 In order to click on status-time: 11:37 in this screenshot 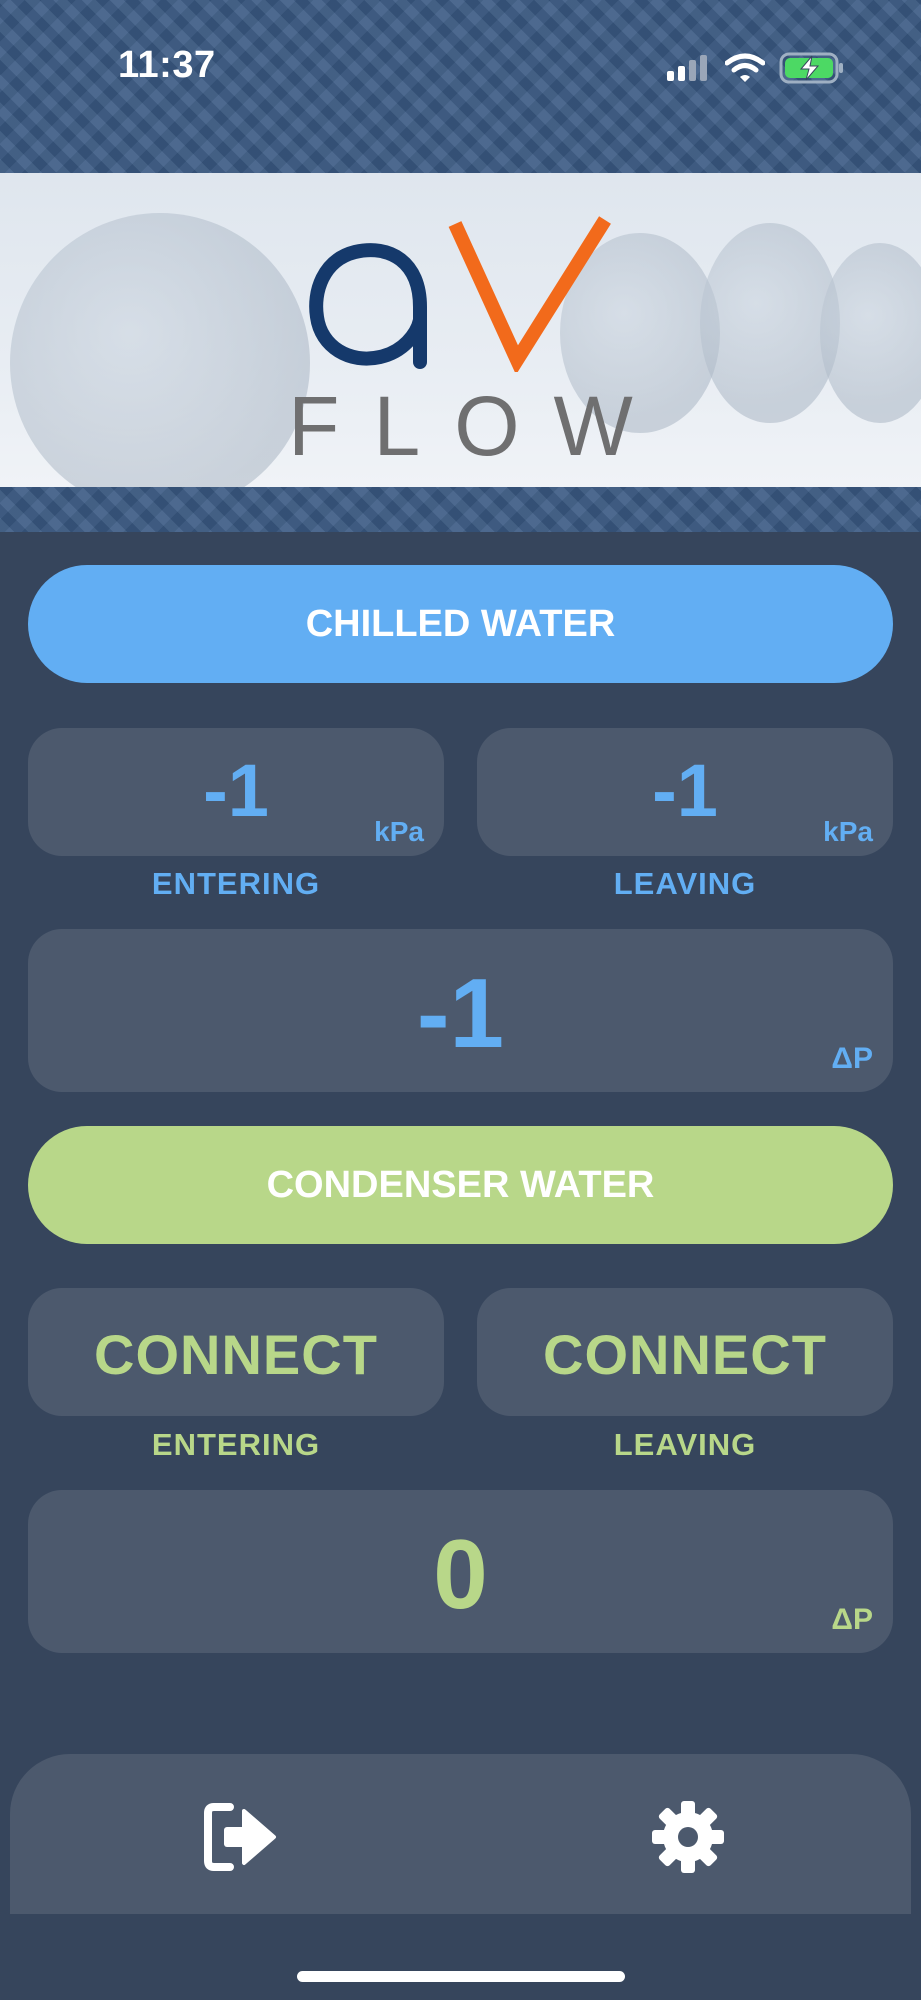, I will do `click(167, 65)`.